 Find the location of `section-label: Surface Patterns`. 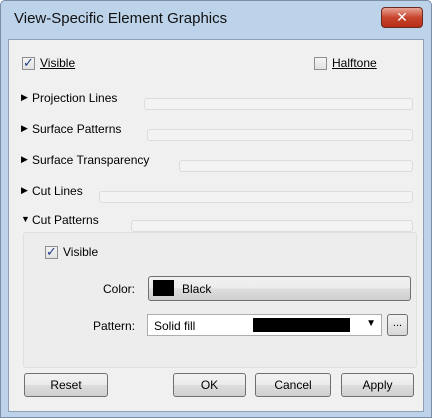

section-label: Surface Patterns is located at coordinates (77, 129).